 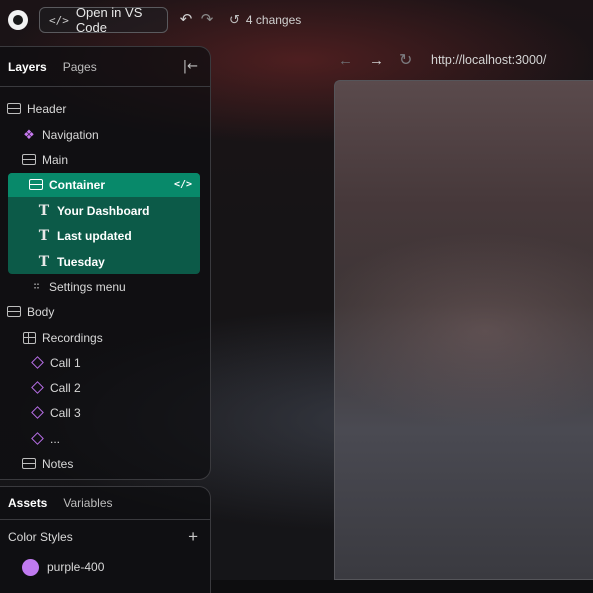 I want to click on color-style-item: purple-400, so click(x=105, y=567).